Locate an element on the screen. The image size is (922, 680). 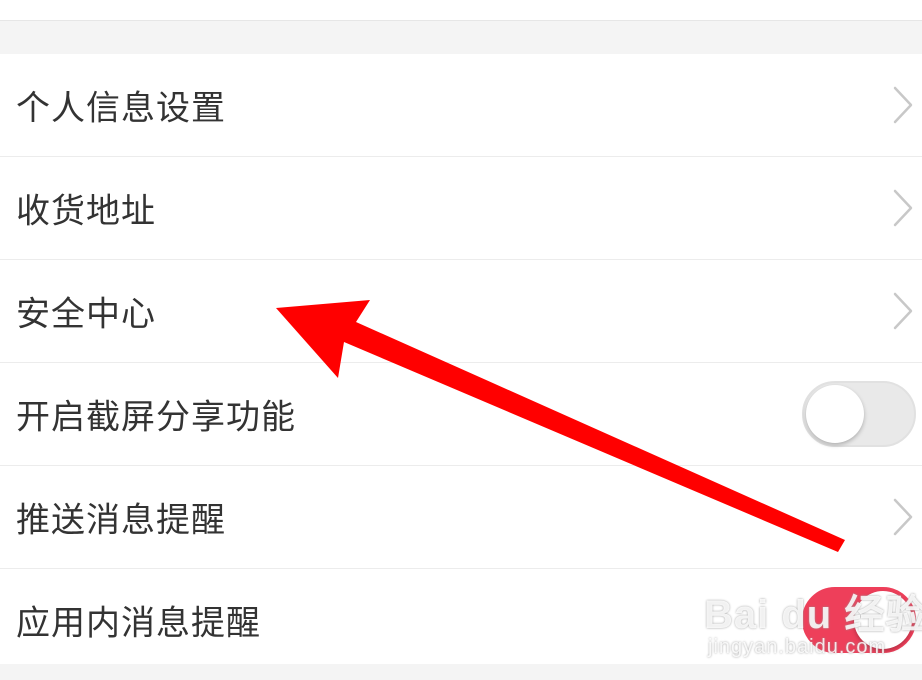
settings-item-in-app-notifications: 应用内消息提醒 is located at coordinates (461, 619).